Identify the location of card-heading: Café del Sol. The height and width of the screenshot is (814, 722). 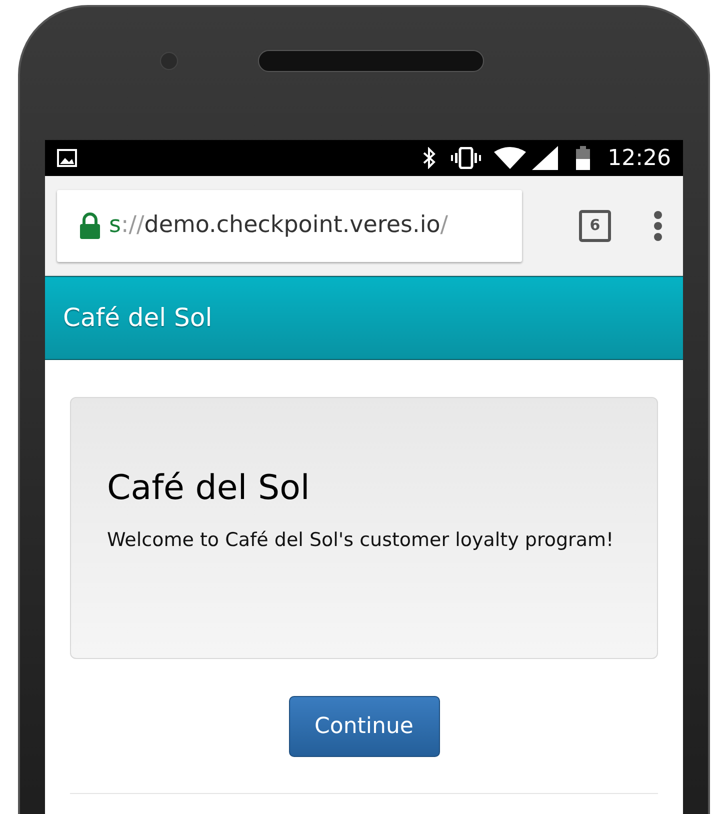
(209, 488).